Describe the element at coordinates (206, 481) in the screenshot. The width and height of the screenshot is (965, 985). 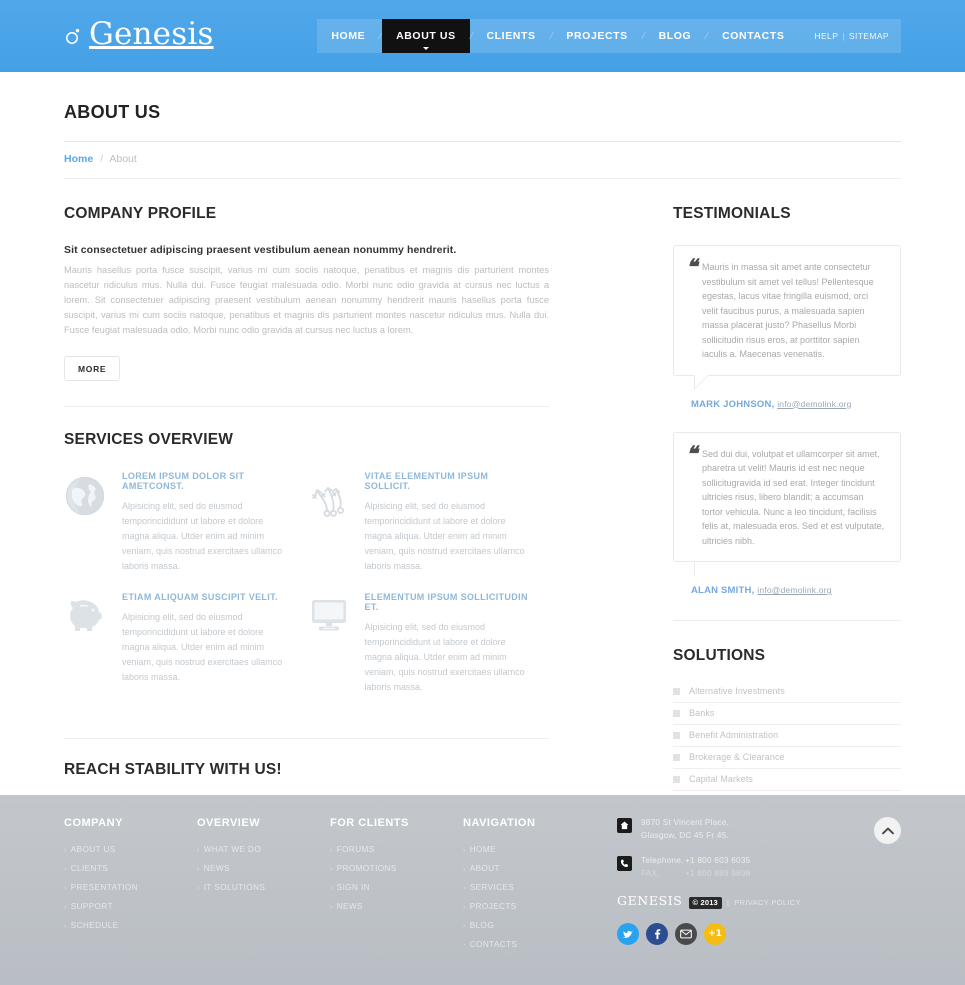
I see `service-title-link: LOREM IPSUM DOLOR SIT AMETCONST.` at that location.